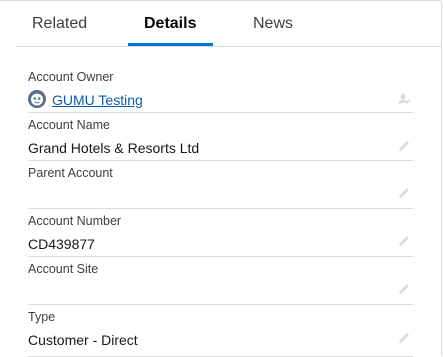 Image resolution: width=443 pixels, height=357 pixels. I want to click on tab-details: Details, so click(170, 24).